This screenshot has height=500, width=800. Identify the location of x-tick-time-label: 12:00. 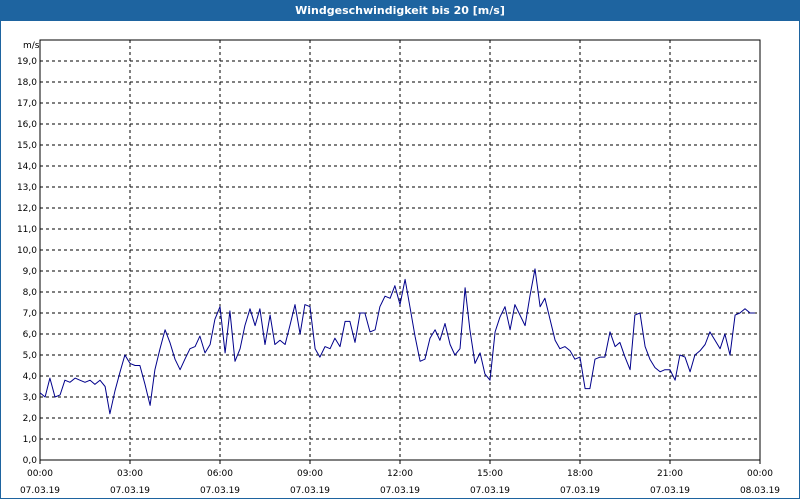
(400, 474).